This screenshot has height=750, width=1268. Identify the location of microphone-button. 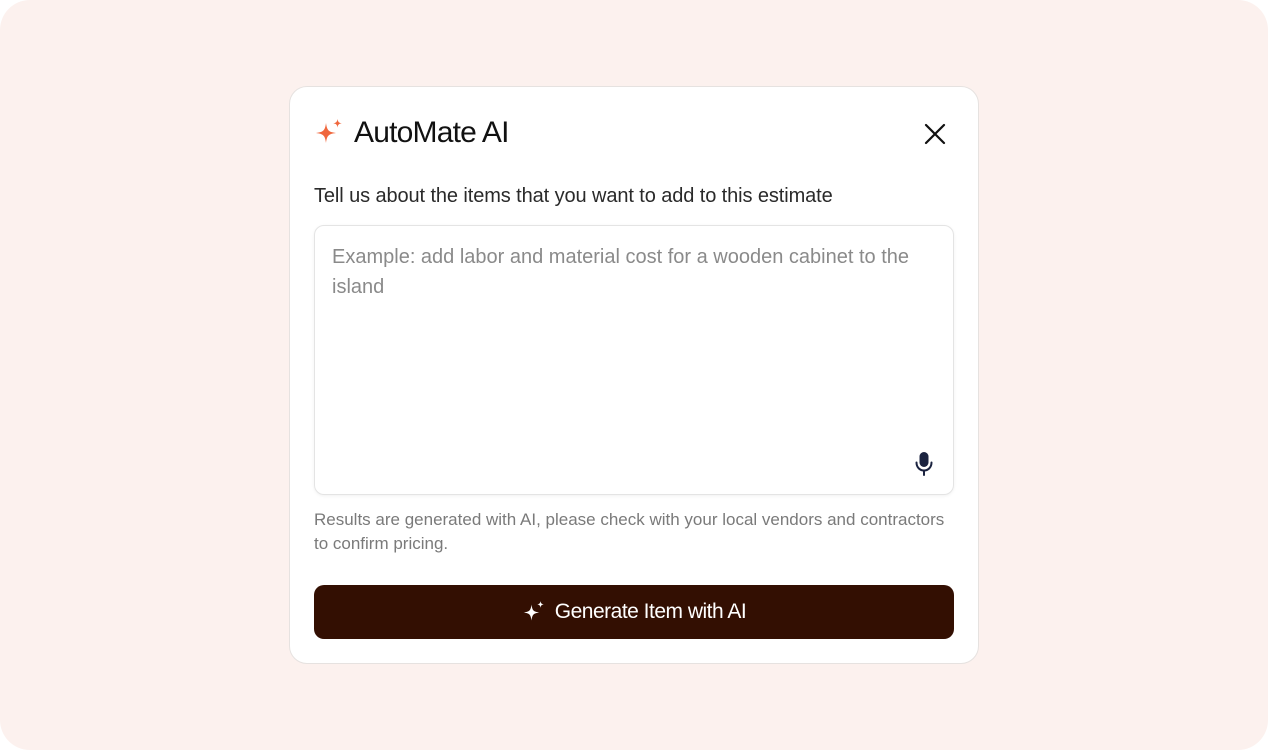
(924, 464).